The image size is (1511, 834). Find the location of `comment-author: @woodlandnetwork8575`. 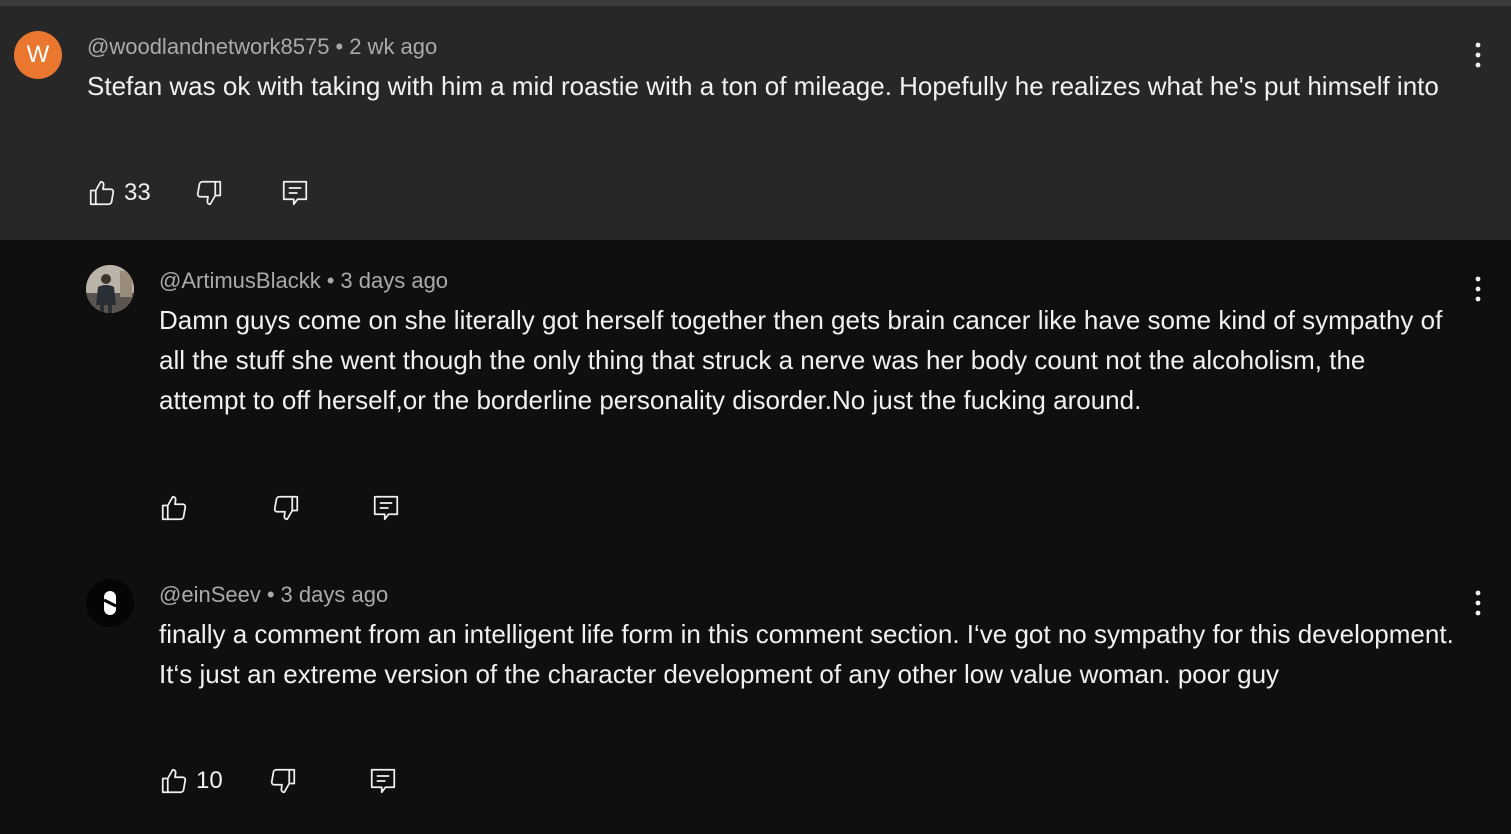

comment-author: @woodlandnetwork8575 is located at coordinates (208, 46).